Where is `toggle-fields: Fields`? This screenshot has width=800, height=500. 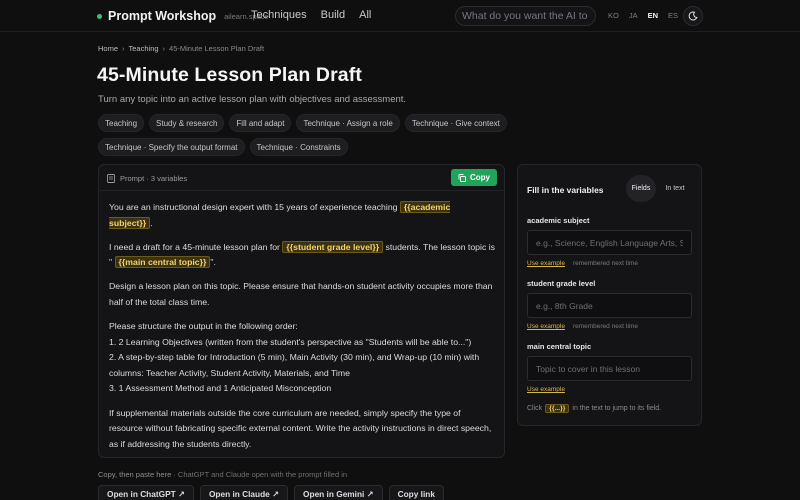
toggle-fields: Fields is located at coordinates (641, 188).